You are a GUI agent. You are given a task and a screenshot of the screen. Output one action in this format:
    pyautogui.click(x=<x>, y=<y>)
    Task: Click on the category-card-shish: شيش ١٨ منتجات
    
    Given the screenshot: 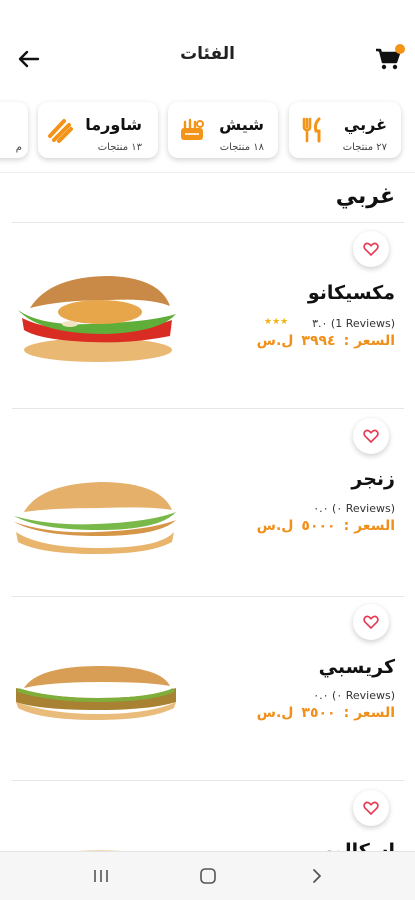 What is the action you would take?
    pyautogui.click(x=223, y=130)
    